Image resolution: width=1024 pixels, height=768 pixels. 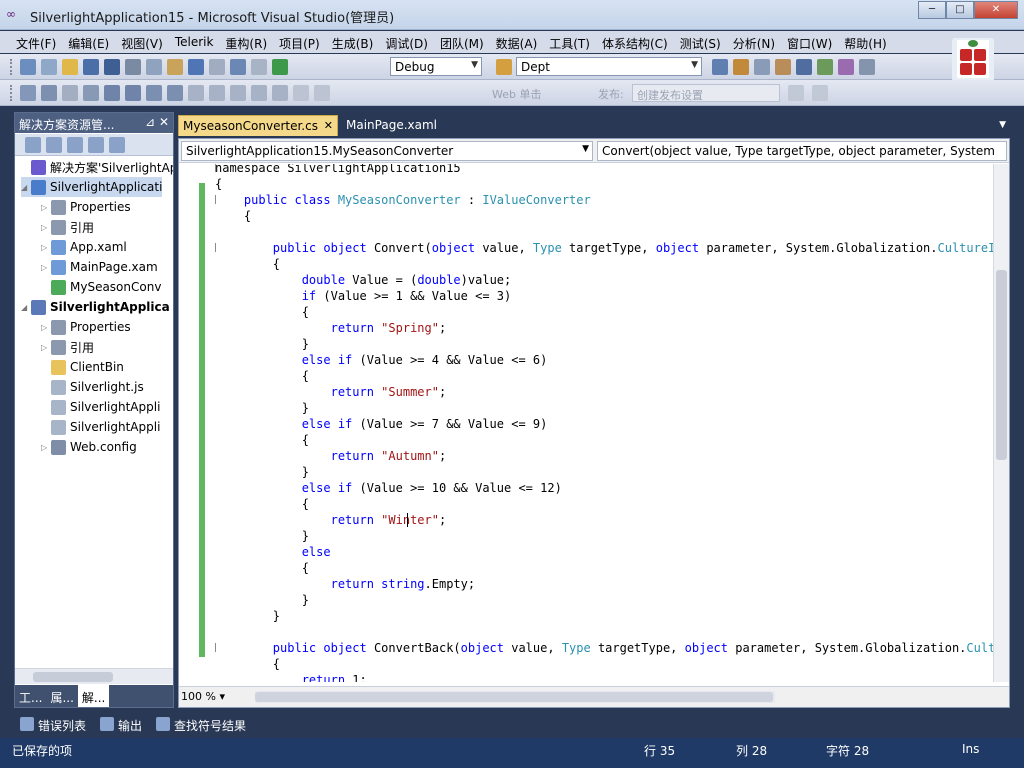 I want to click on zoom-dropdown: 100 % ▾, so click(x=203, y=696).